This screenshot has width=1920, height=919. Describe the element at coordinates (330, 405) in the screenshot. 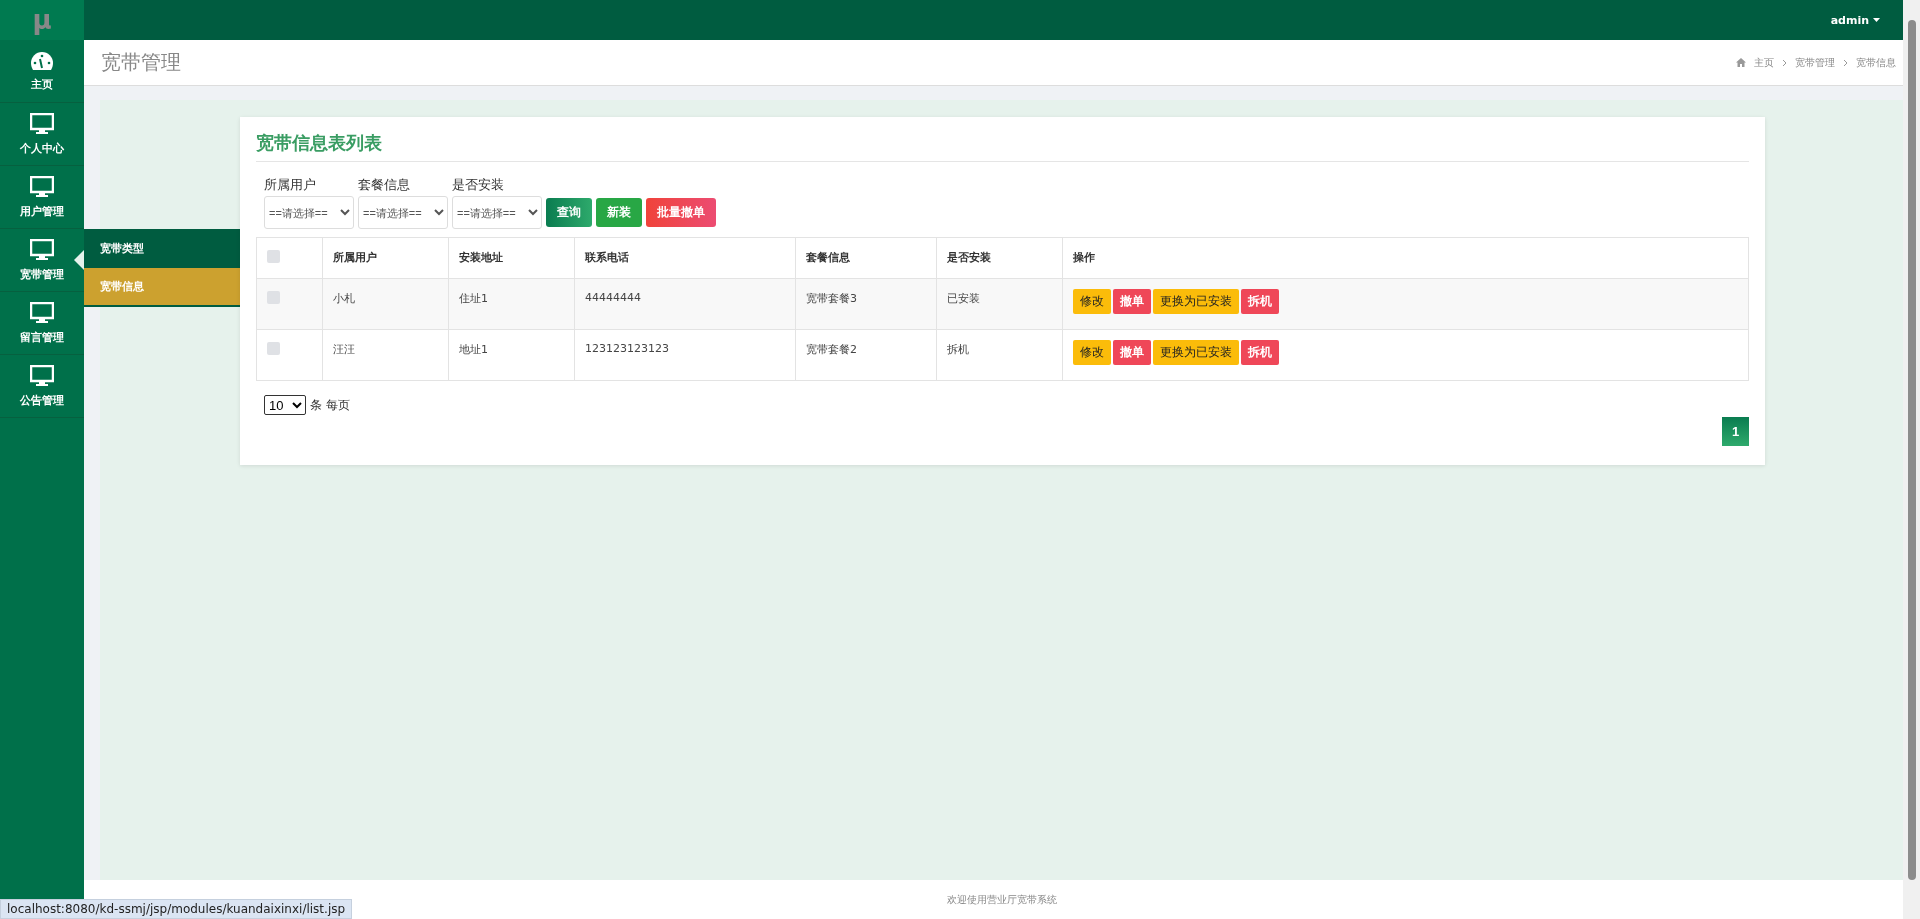

I see `page-size-label: 条 每页` at that location.